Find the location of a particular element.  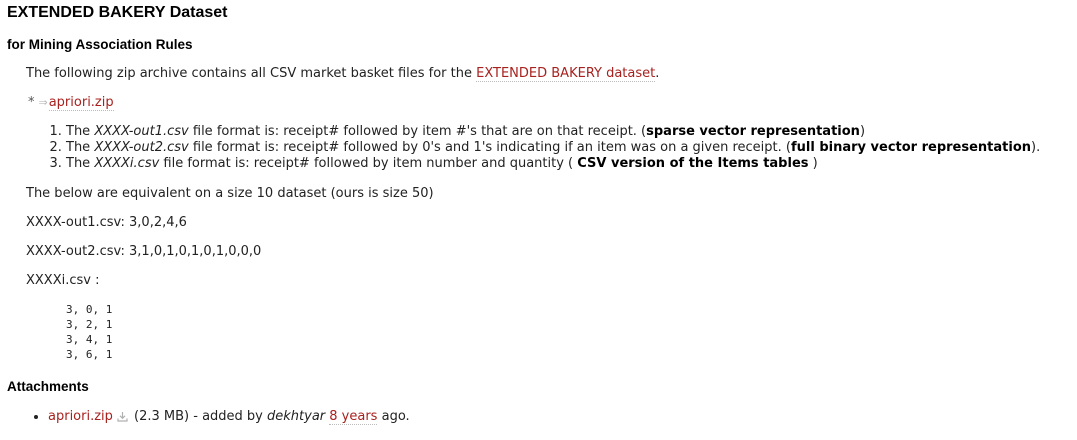

format-emphasis: full binary vector representation is located at coordinates (911, 147).